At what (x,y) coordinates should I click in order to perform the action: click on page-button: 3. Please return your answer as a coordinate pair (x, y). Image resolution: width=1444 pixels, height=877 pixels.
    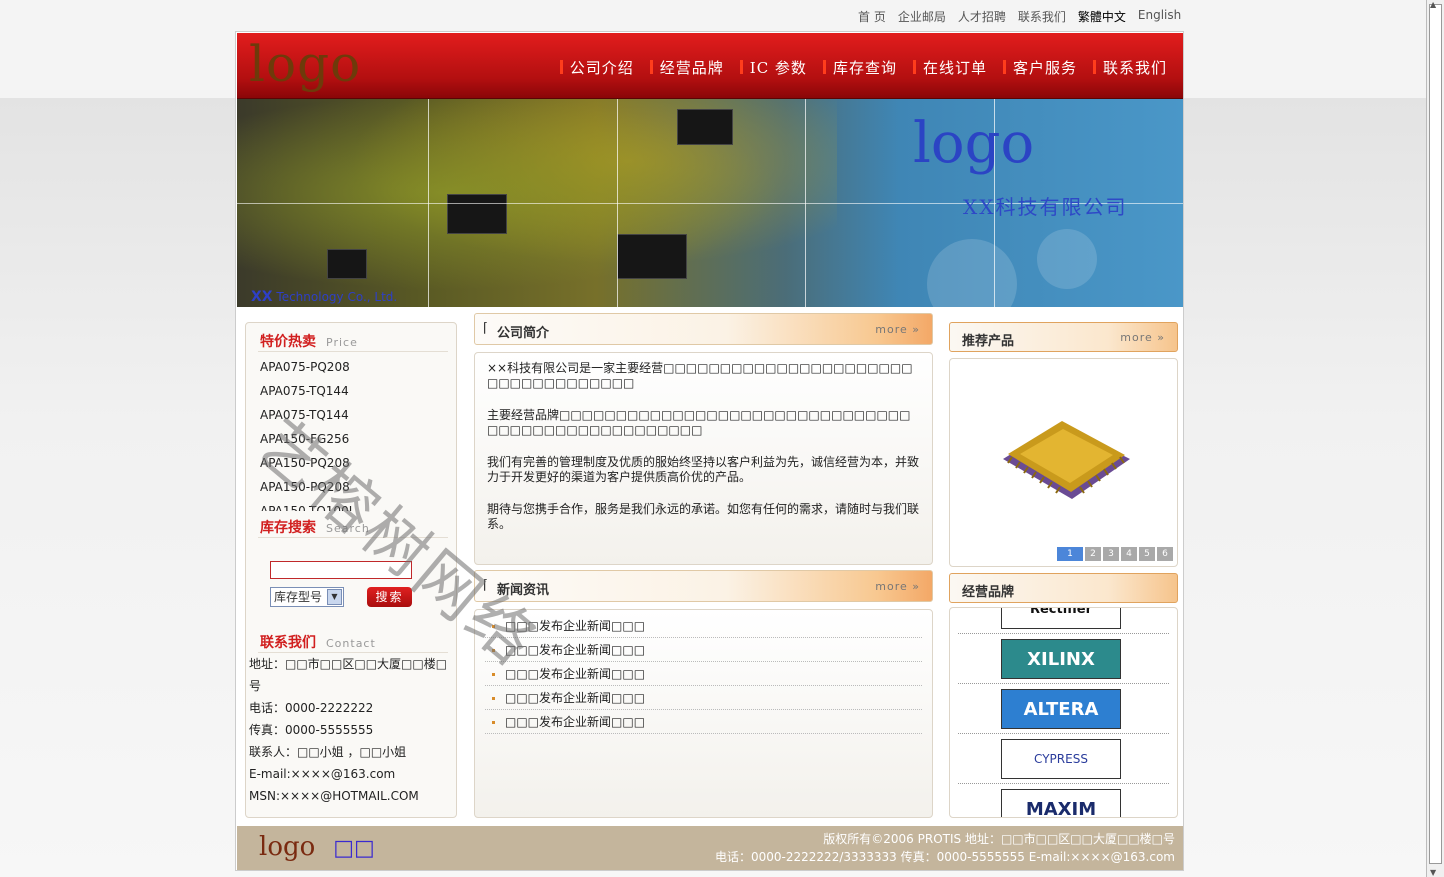
    Looking at the image, I should click on (1111, 554).